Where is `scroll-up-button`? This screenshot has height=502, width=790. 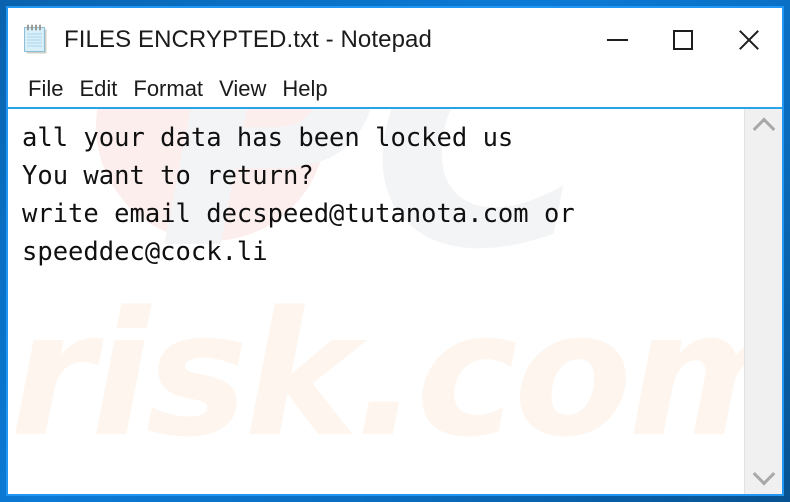
scroll-up-button is located at coordinates (763, 126).